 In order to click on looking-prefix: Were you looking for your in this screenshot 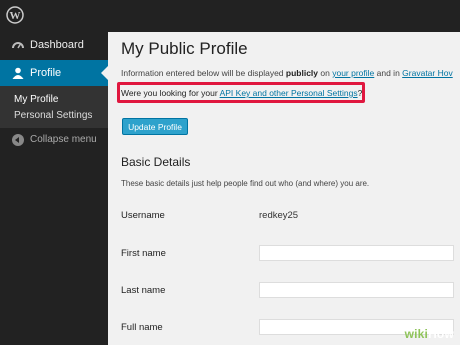, I will do `click(170, 93)`.